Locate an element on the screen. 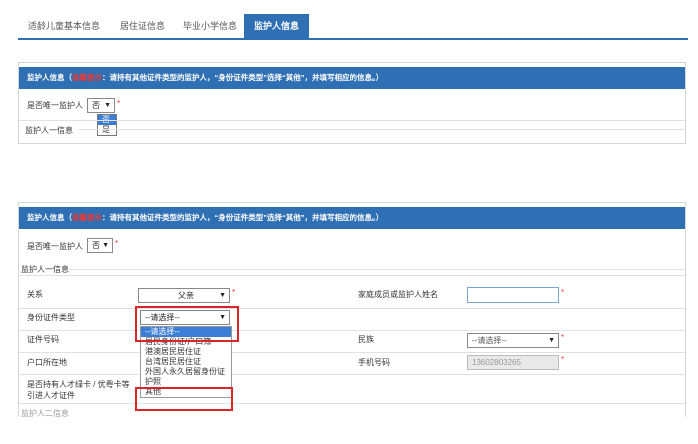 Image resolution: width=698 pixels, height=444 pixels. id-type-label: 身份证件类型 is located at coordinates (51, 317).